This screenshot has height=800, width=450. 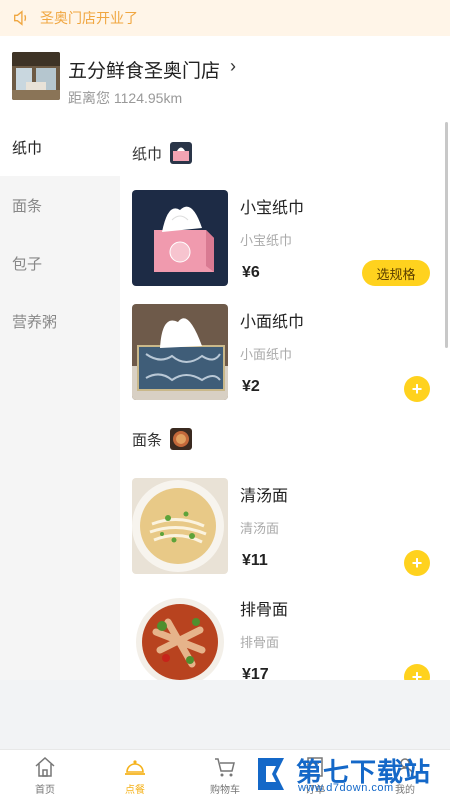 I want to click on product-price: ¥2, so click(x=251, y=386).